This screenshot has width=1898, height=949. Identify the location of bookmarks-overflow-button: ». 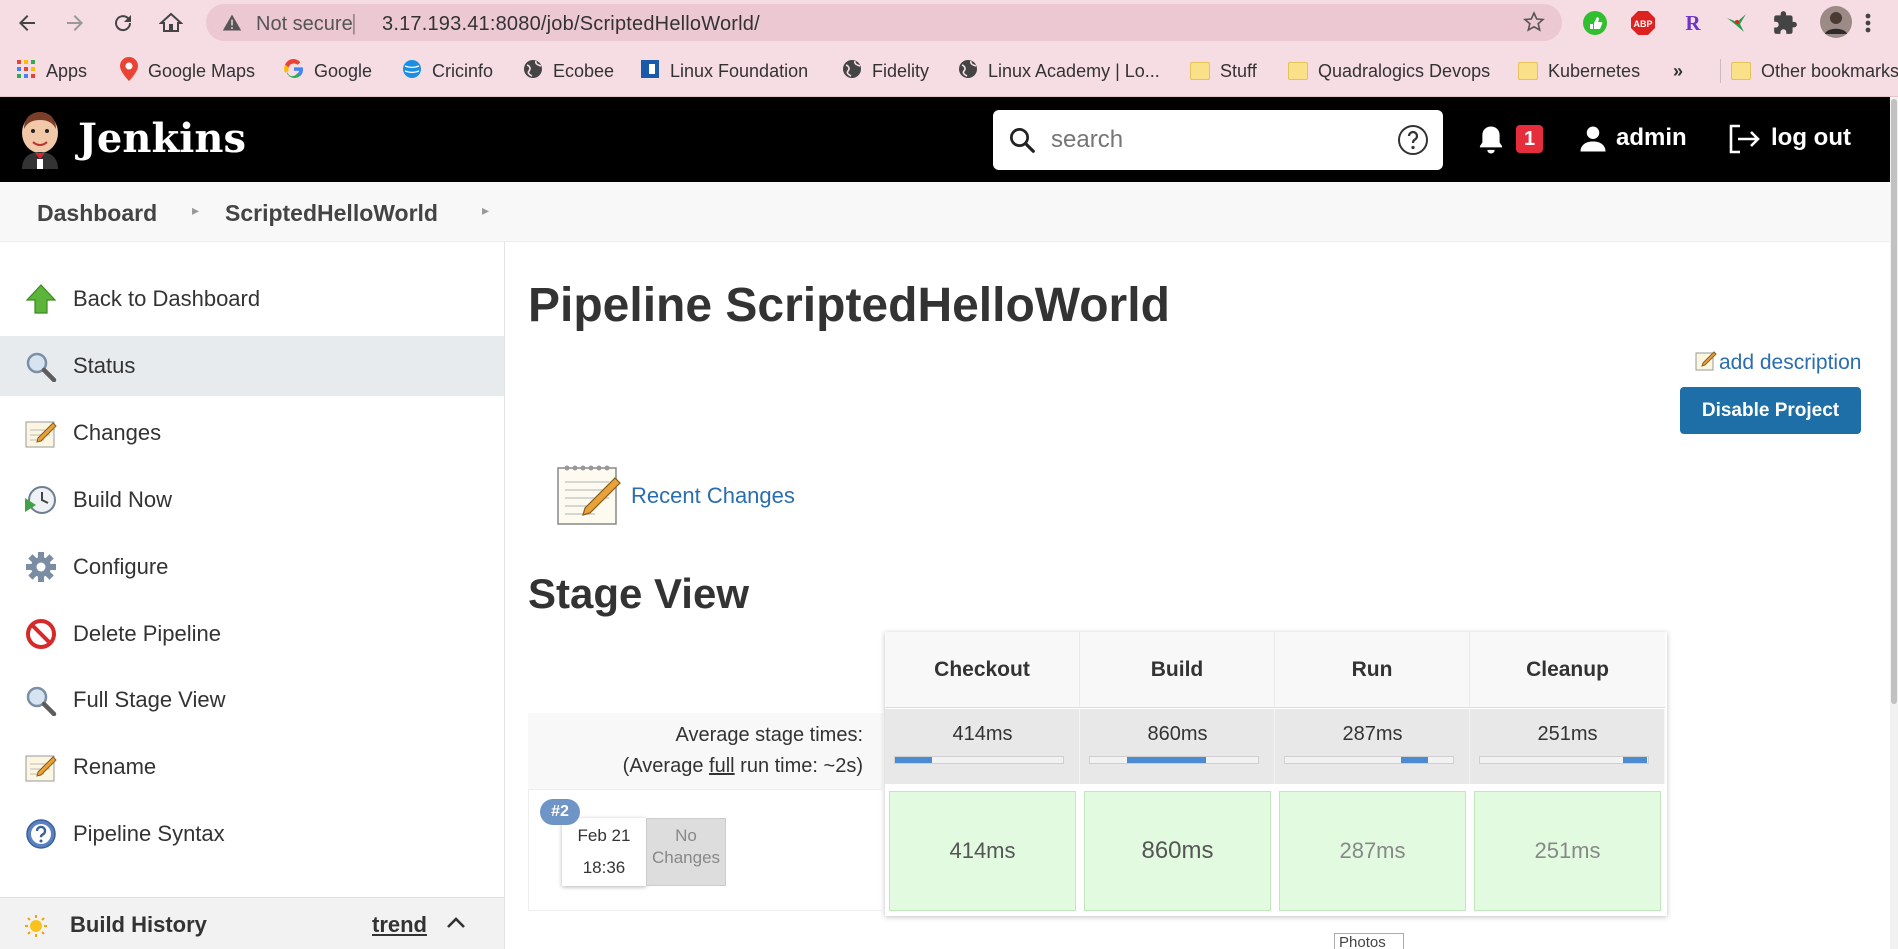
(1678, 71).